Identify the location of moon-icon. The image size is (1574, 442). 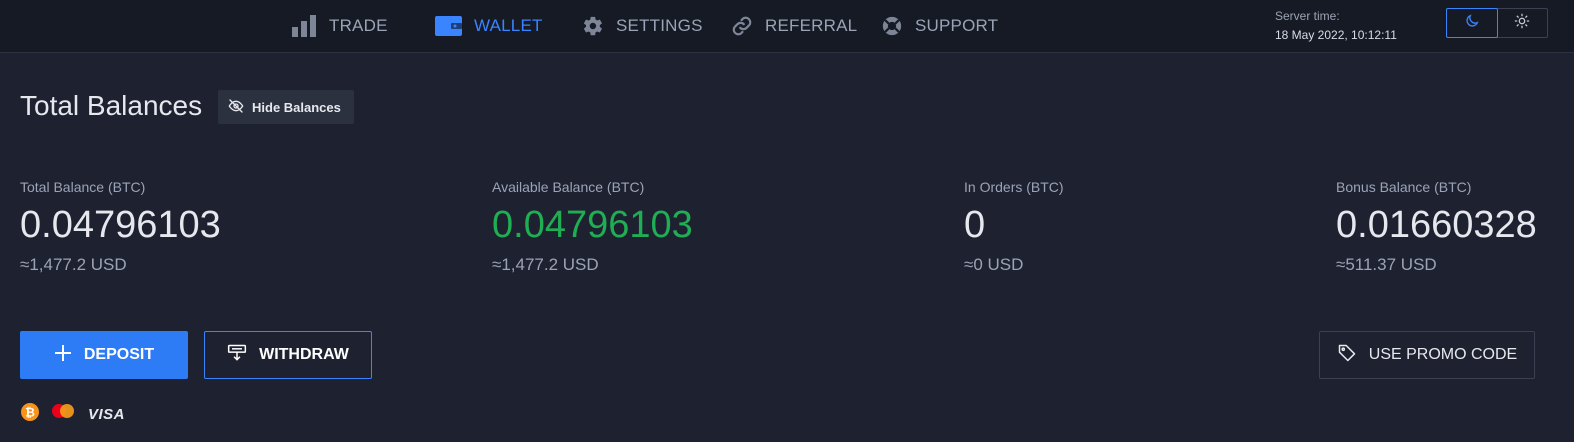
(1472, 23).